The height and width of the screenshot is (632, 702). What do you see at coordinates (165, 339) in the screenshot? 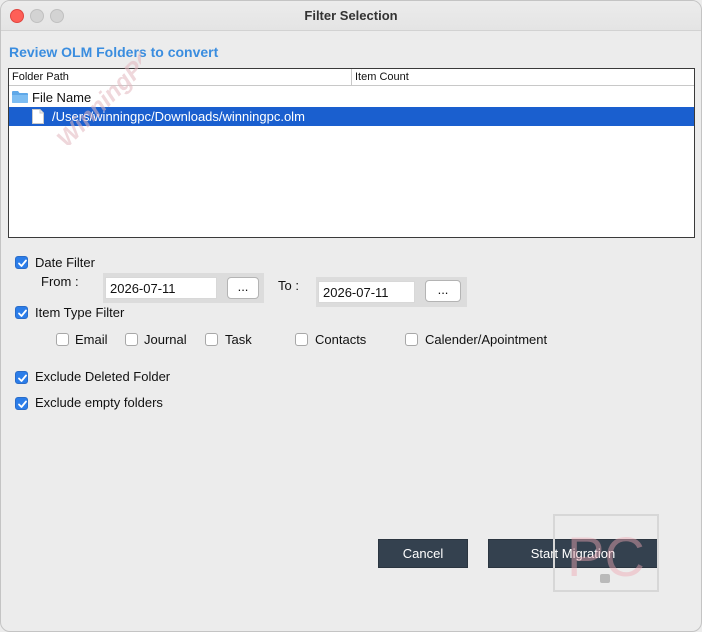
I see `journal-label: Journal` at bounding box center [165, 339].